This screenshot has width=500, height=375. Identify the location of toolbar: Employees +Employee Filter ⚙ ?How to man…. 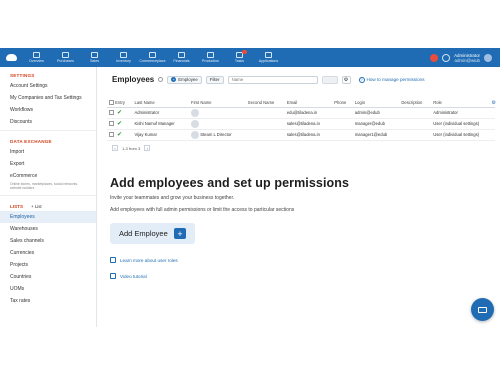
(268, 79).